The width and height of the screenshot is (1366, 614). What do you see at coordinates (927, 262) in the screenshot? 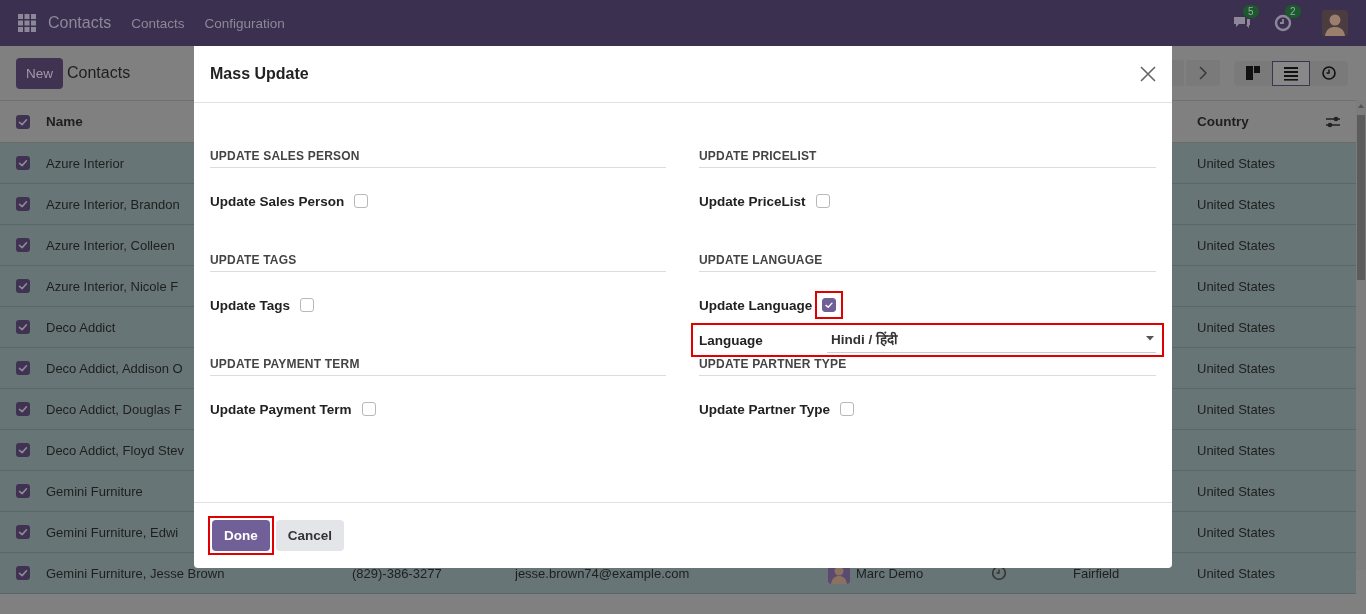
I see `section-heading: UPDATE LANGUAGE` at bounding box center [927, 262].